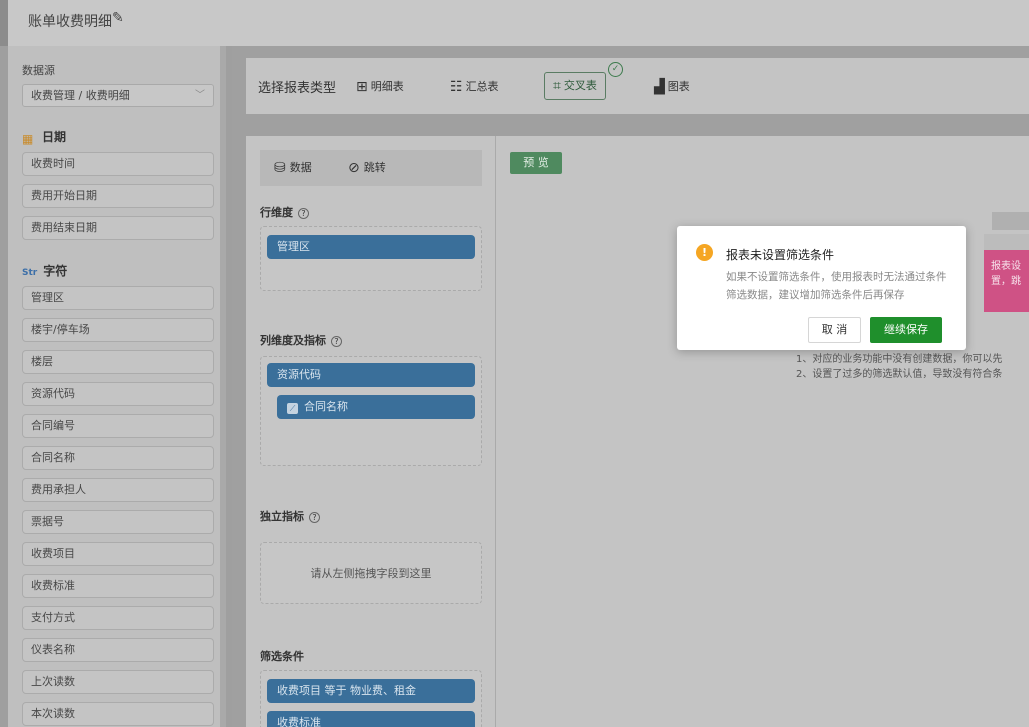  What do you see at coordinates (118, 196) in the screenshot?
I see `field-item: 费用开始日期` at bounding box center [118, 196].